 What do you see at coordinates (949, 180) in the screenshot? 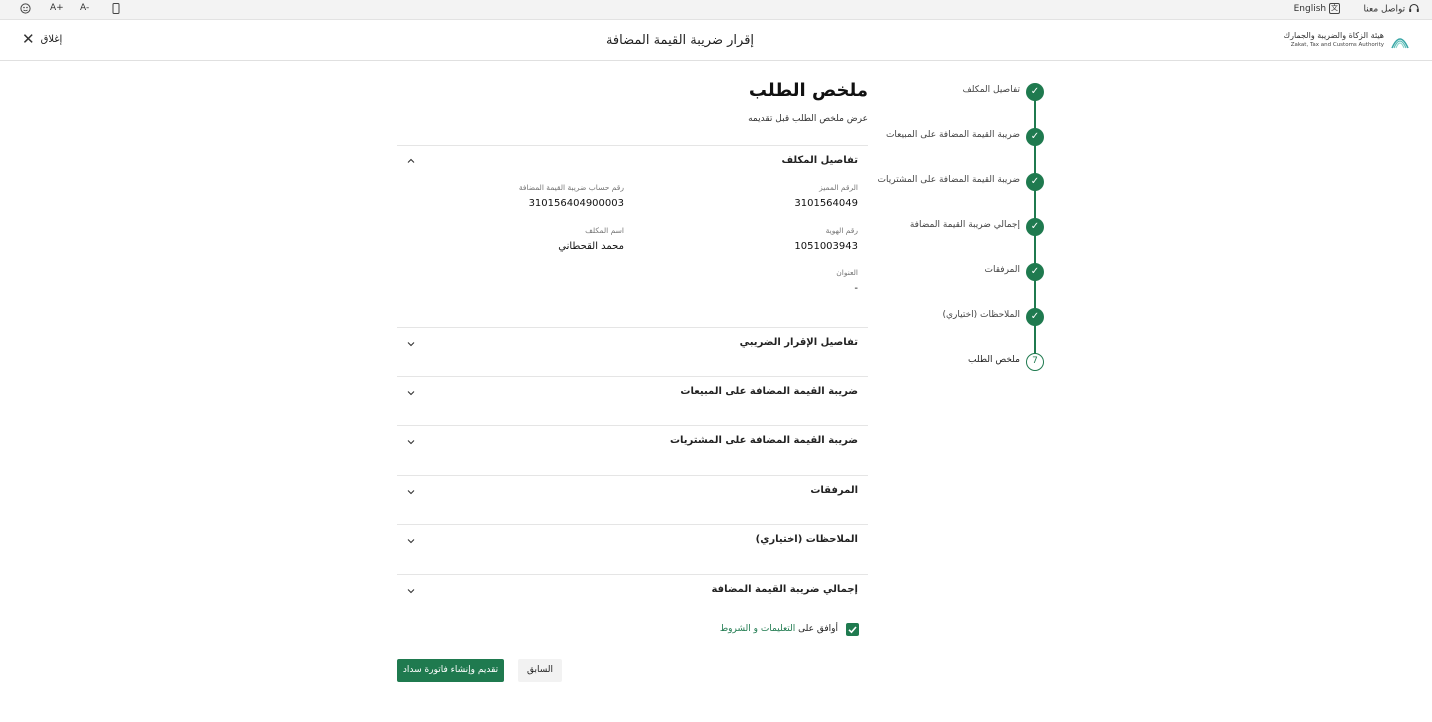
I see `step-3-label: ضريبة القيمة المضافة على المشتريات` at bounding box center [949, 180].